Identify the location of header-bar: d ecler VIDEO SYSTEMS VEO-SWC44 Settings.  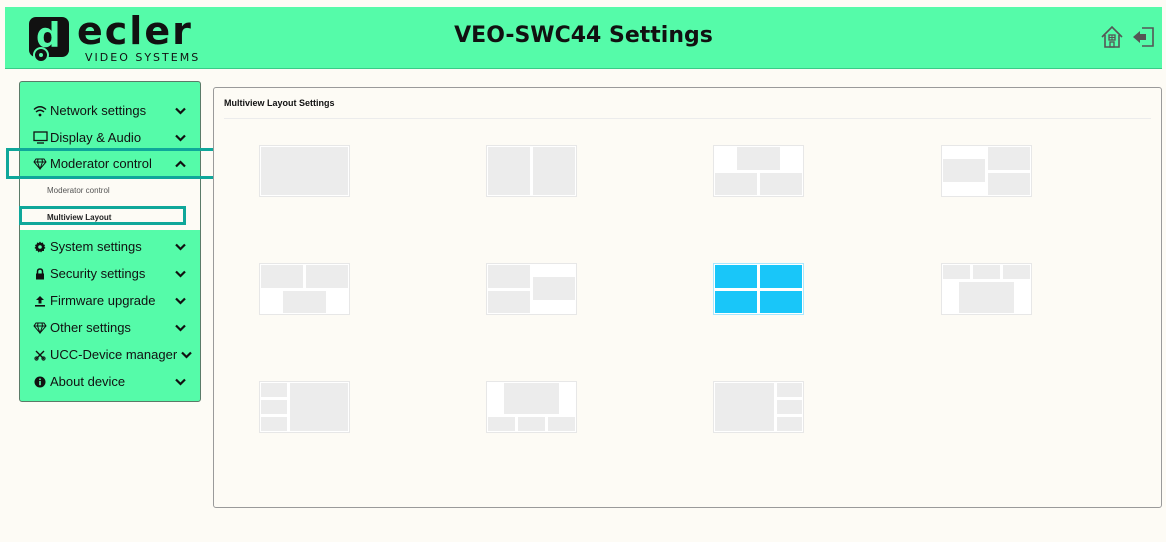
(583, 38).